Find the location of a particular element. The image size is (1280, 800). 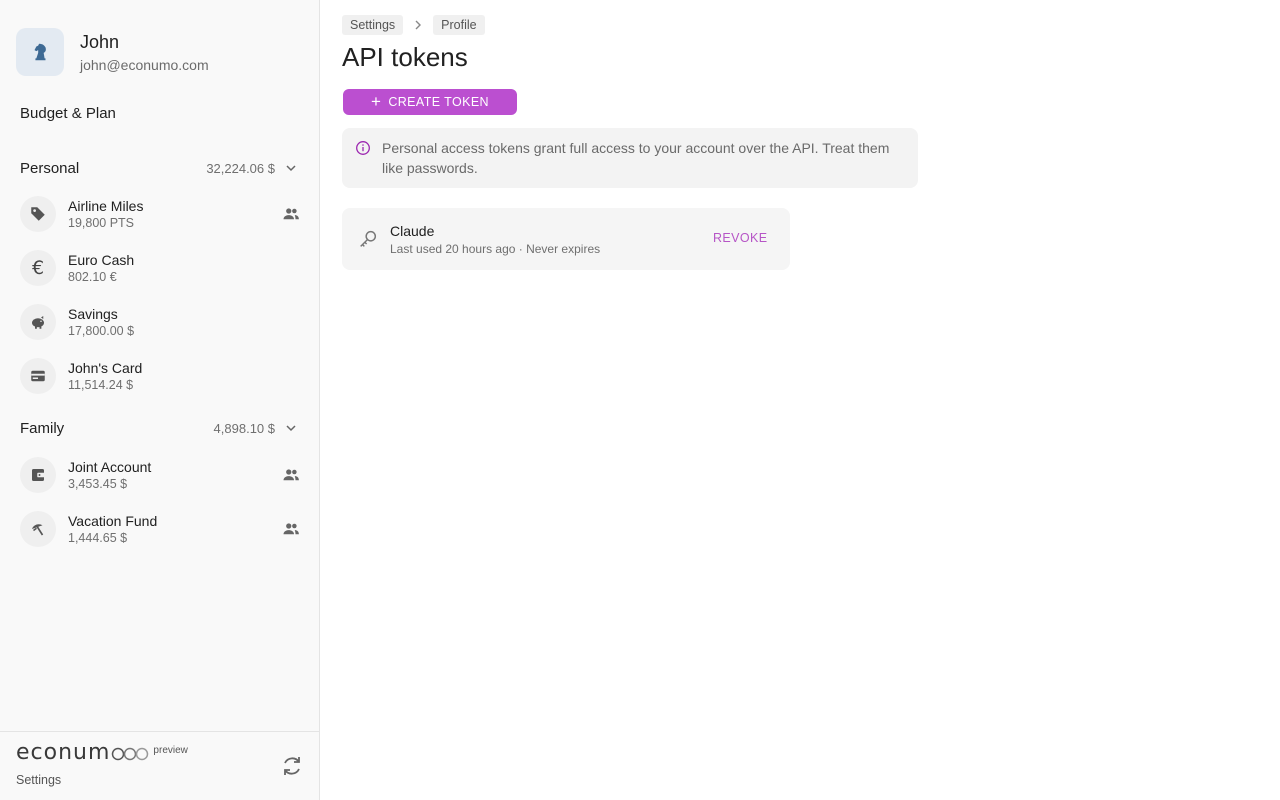

wallet-icon is located at coordinates (38, 475).